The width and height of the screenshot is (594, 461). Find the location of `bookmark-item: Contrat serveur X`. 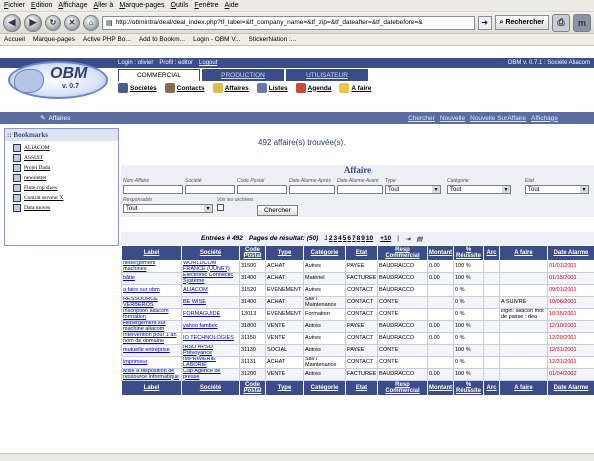

bookmark-item: Contrat serveur X is located at coordinates (65, 198).